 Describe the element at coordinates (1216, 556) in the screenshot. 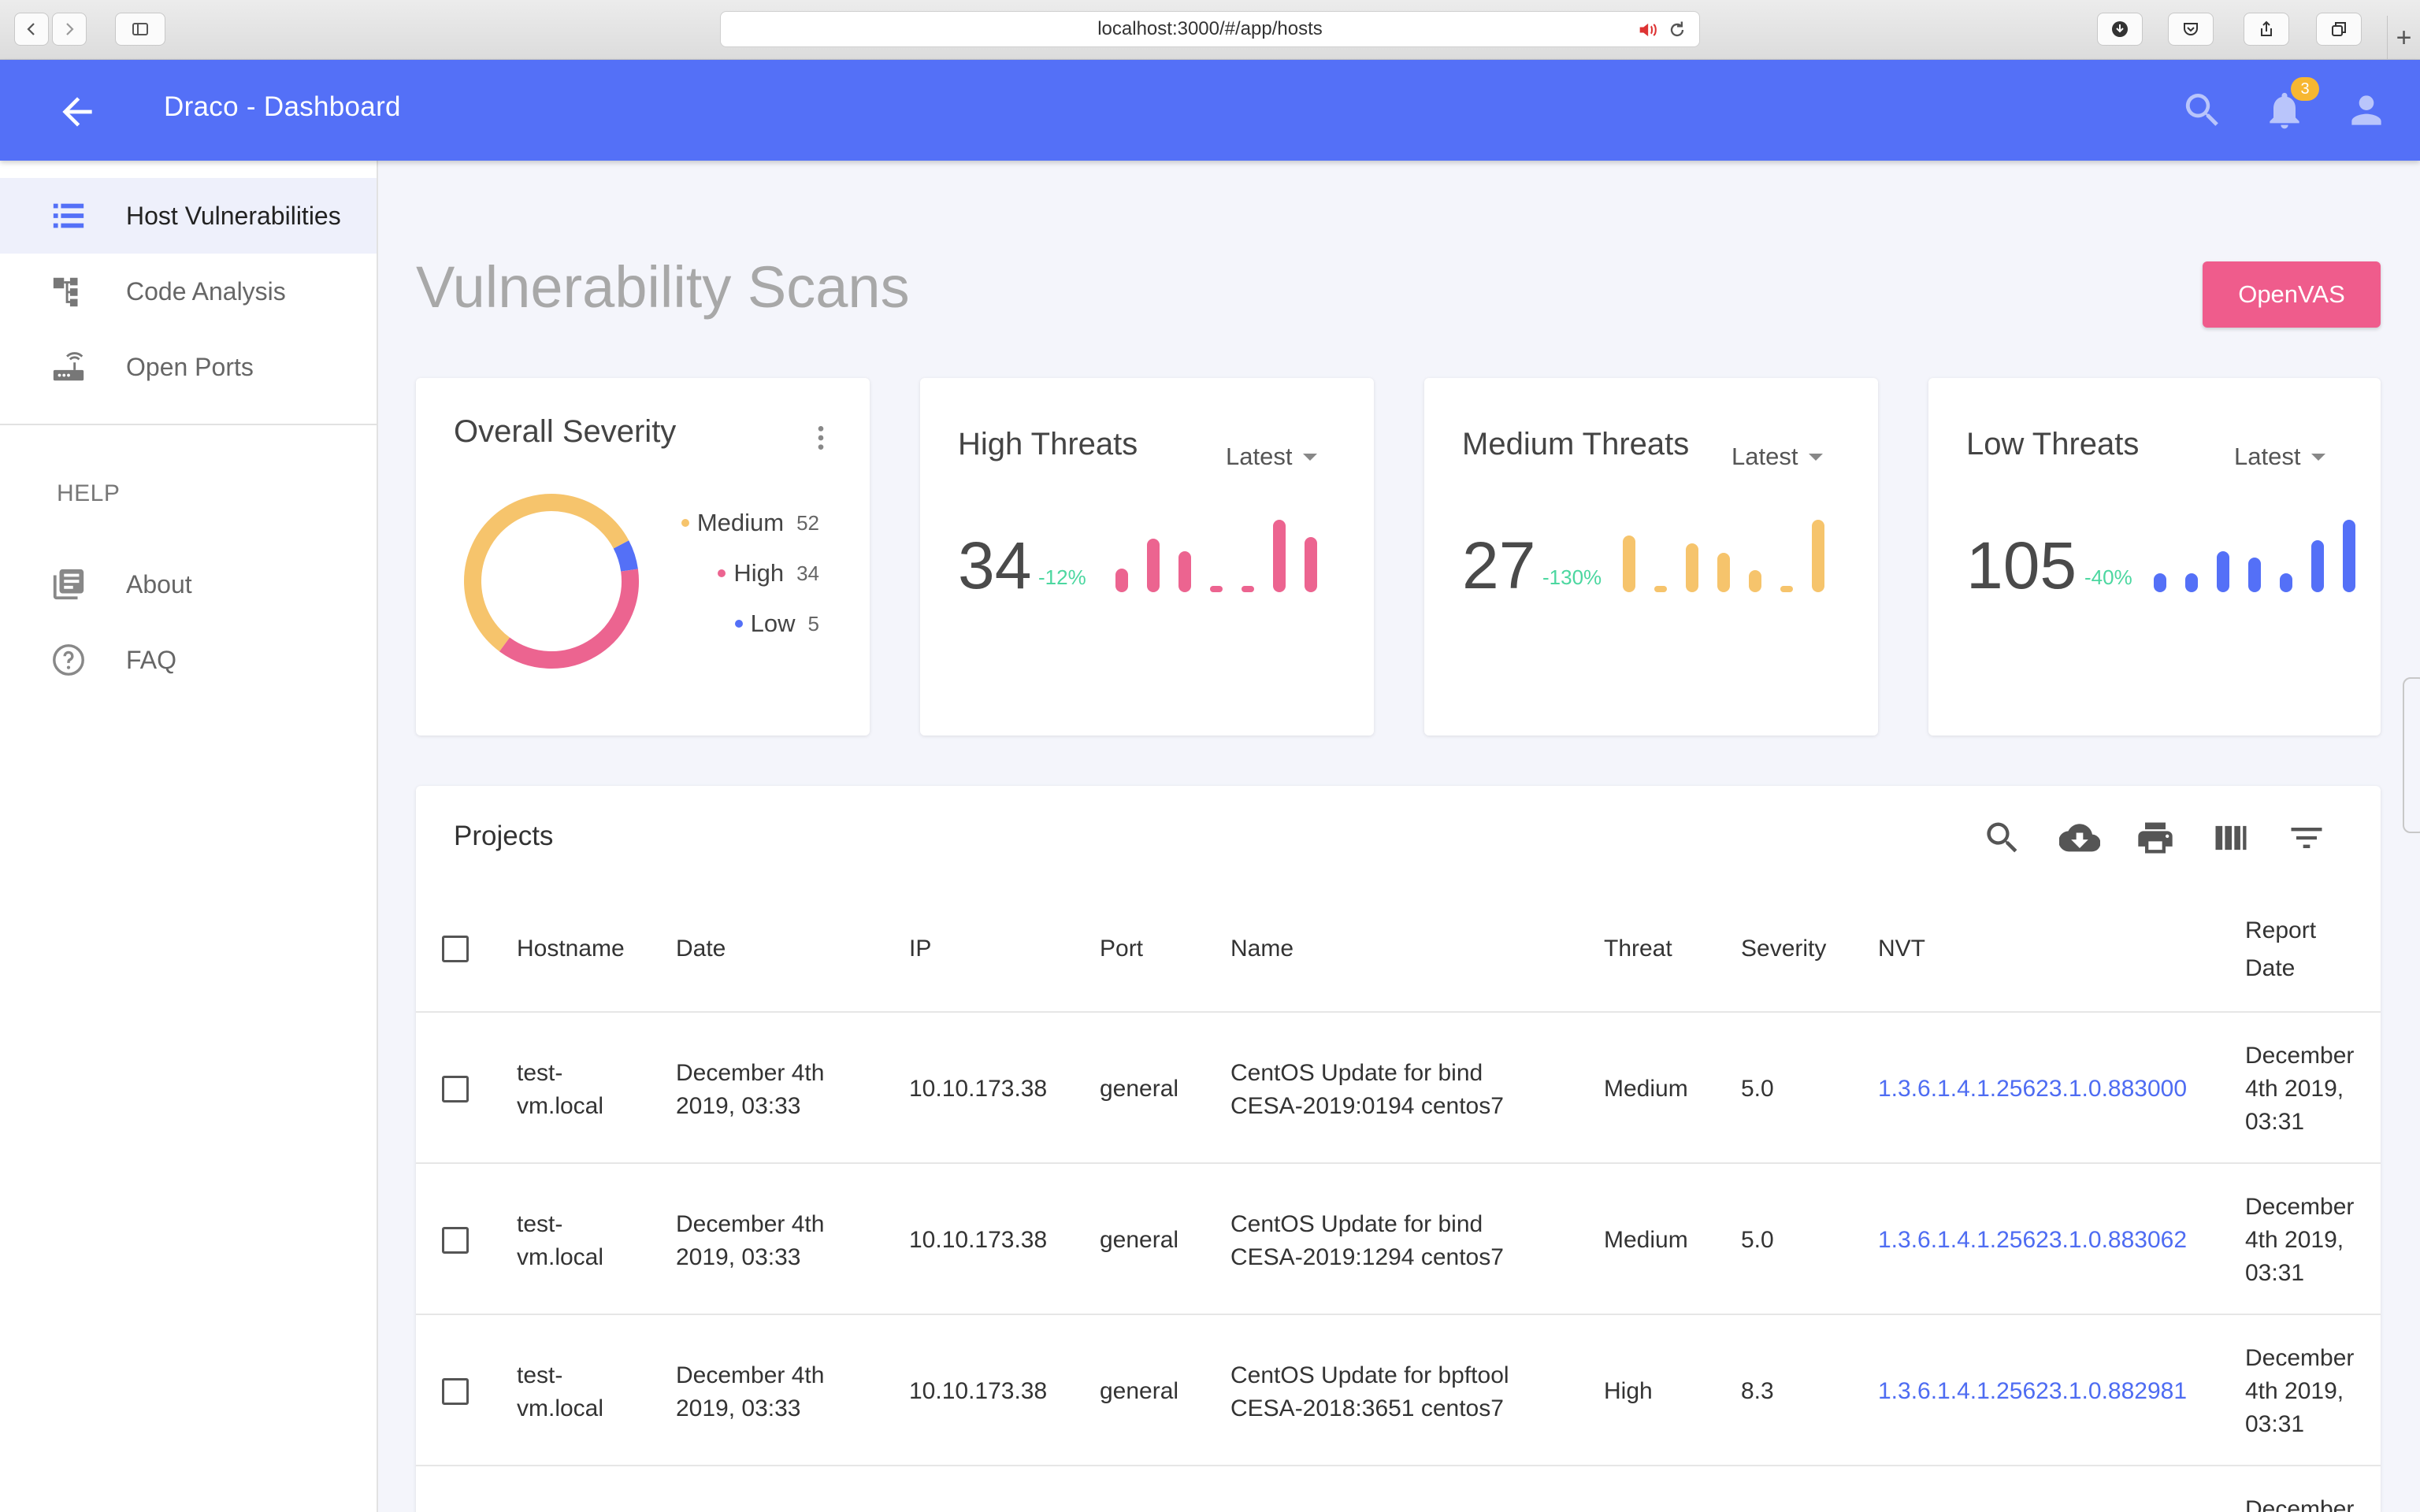

I see `high-threats-sparkline` at that location.